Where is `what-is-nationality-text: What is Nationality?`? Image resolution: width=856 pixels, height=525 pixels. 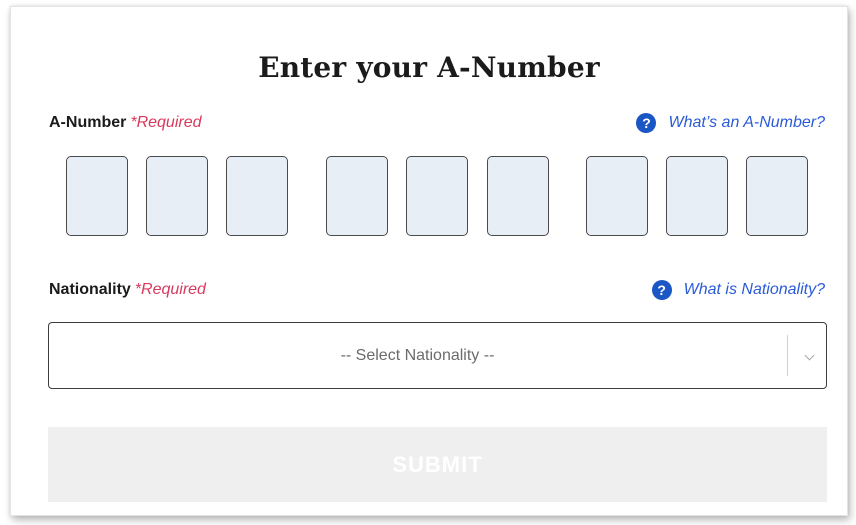 what-is-nationality-text: What is Nationality? is located at coordinates (754, 289).